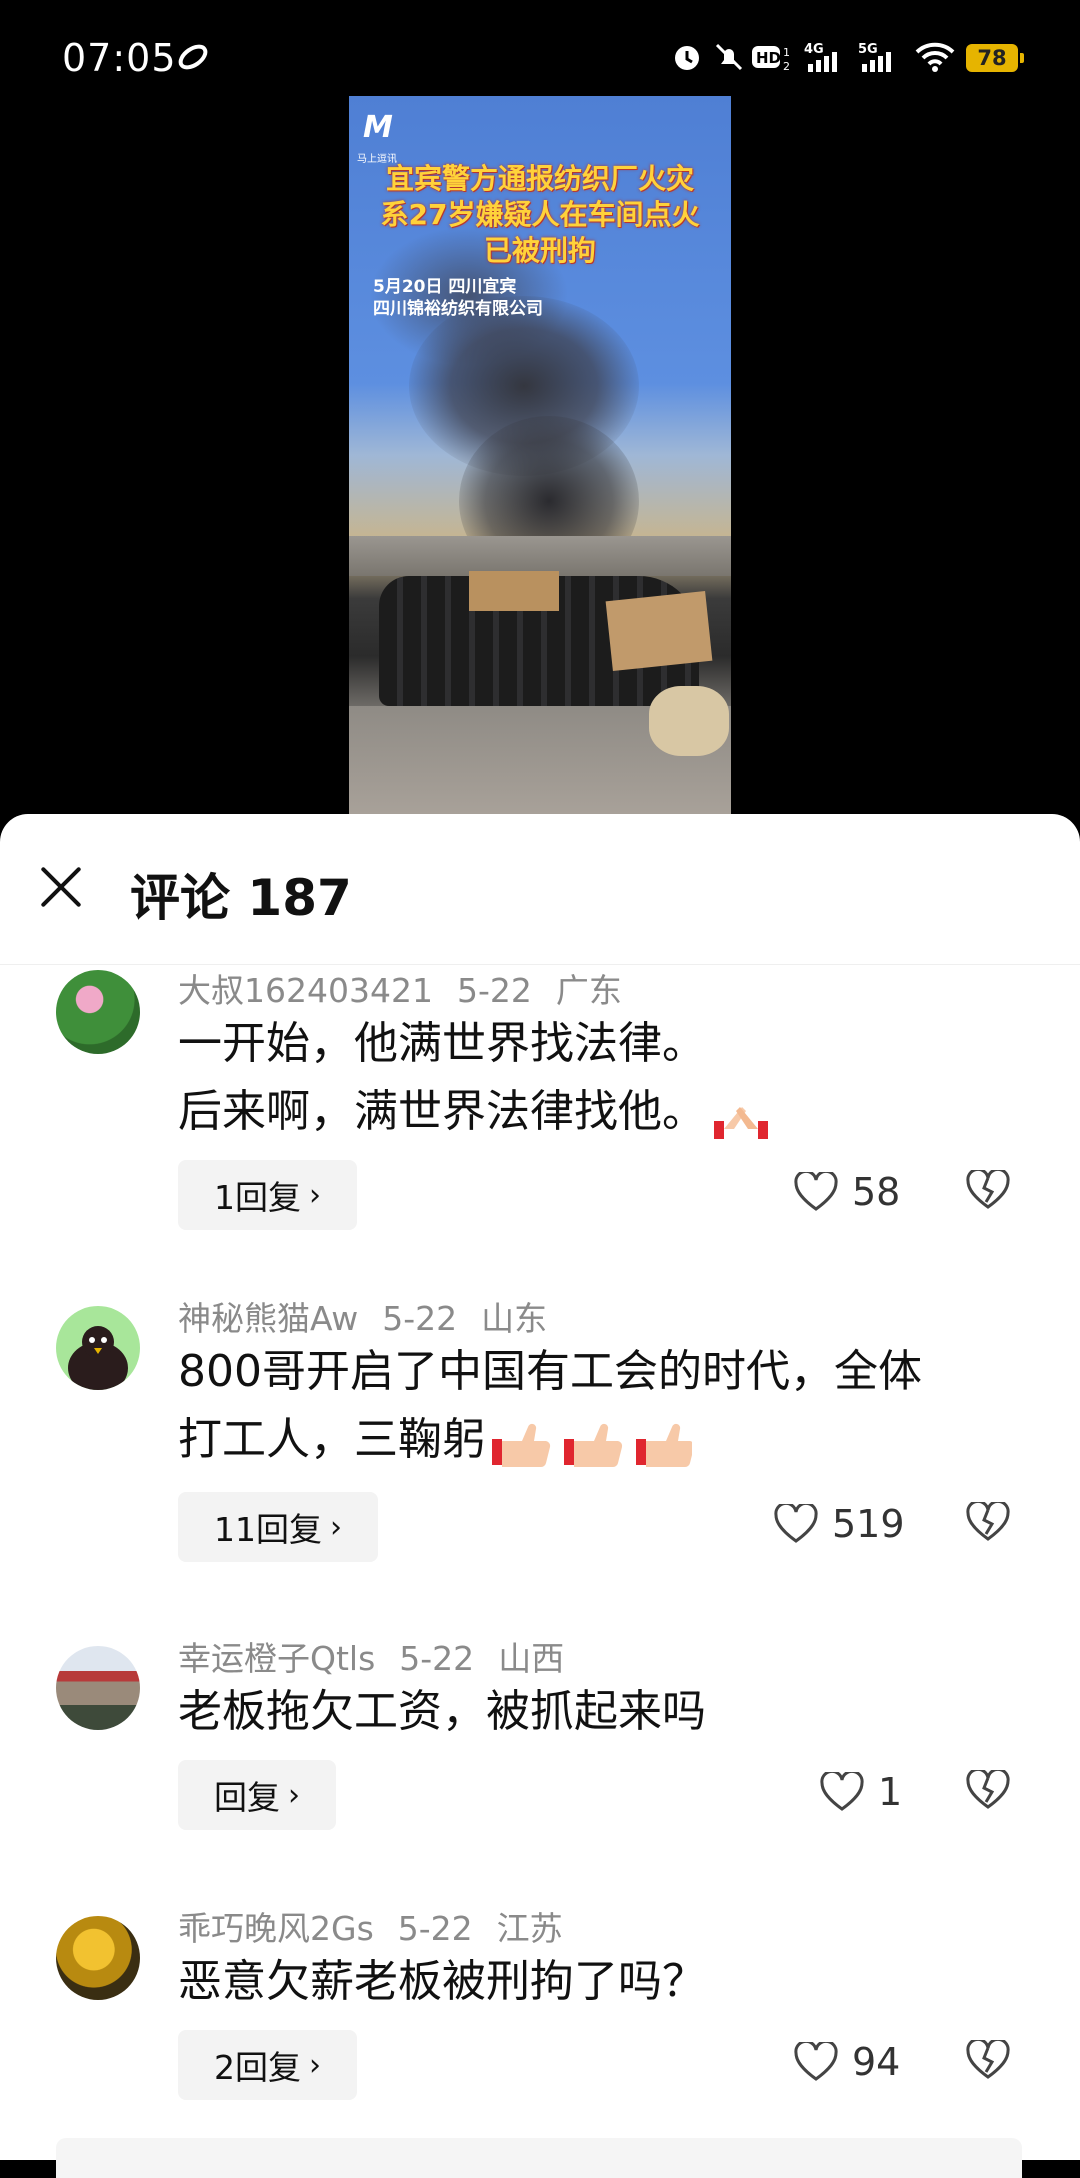 The image size is (1080, 2178). Describe the element at coordinates (378, 127) in the screenshot. I see `news-logo-icon: M` at that location.